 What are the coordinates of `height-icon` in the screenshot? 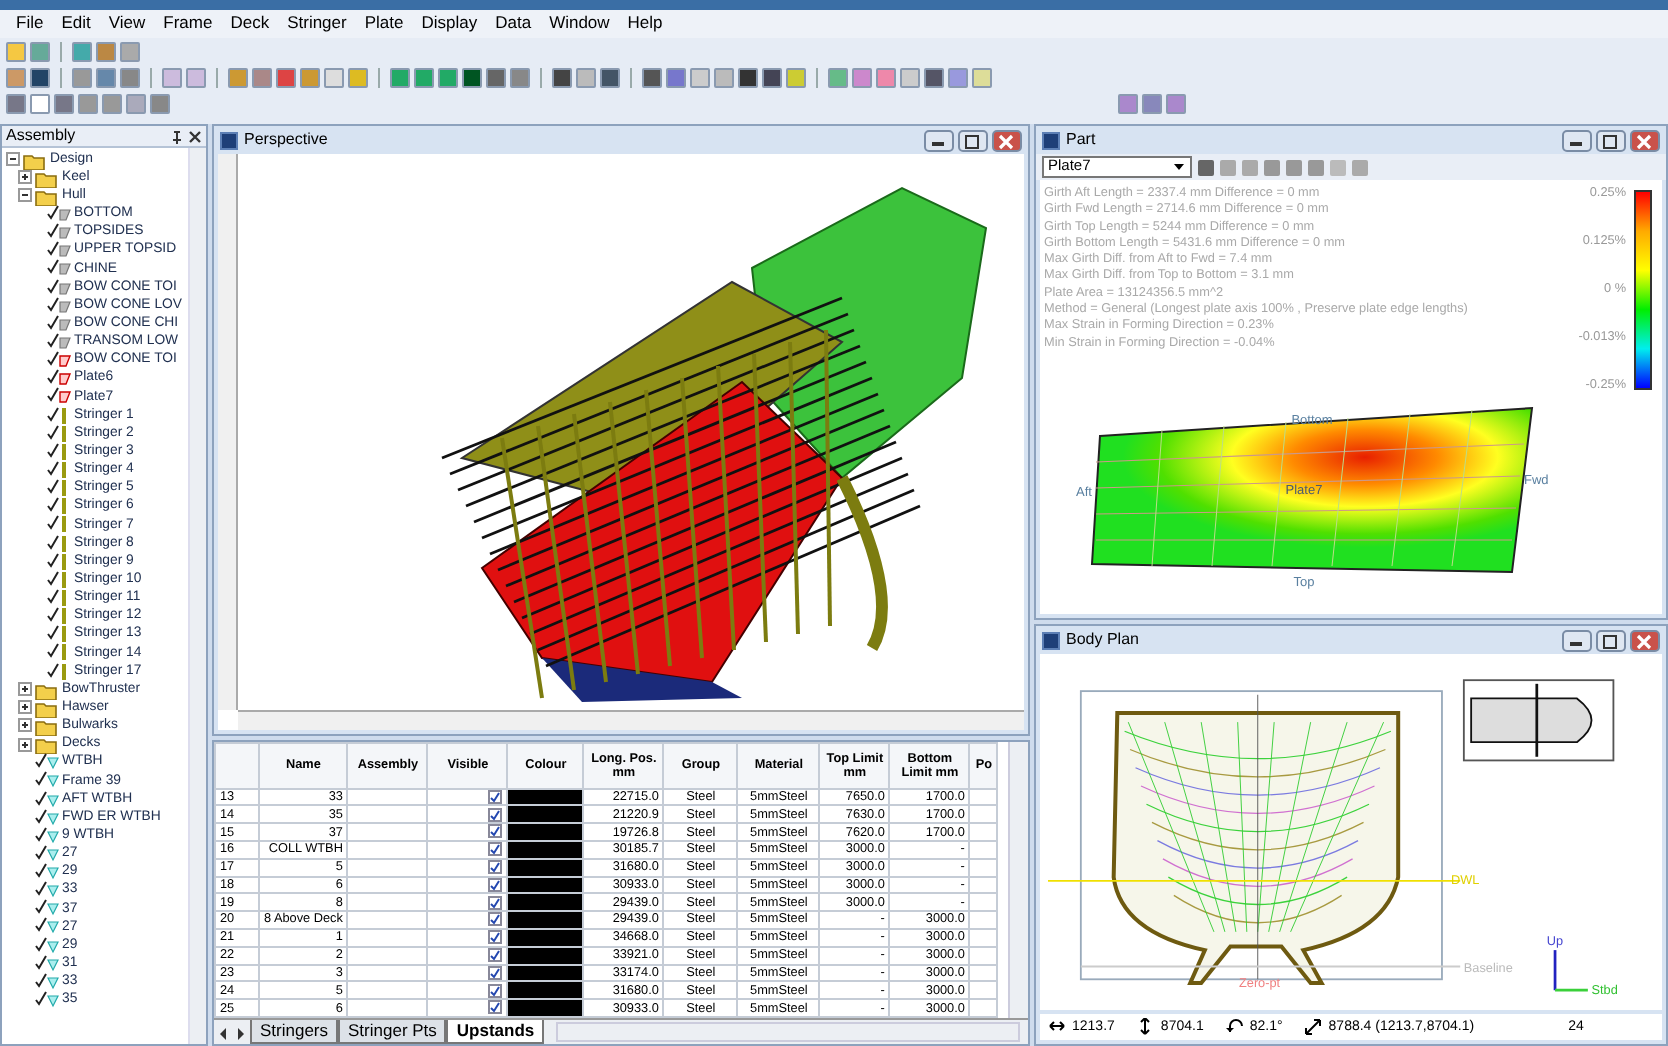 It's located at (1145, 1027).